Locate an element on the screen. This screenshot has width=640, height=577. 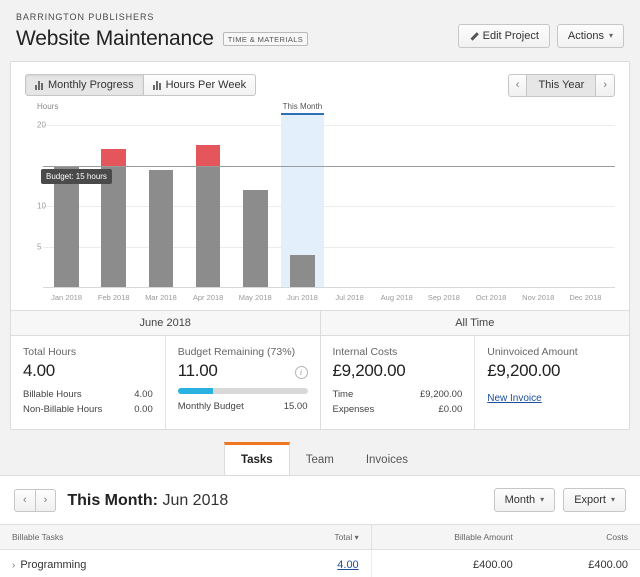
stat-uninvoiced-value: £9,200.00 is located at coordinates (524, 370).